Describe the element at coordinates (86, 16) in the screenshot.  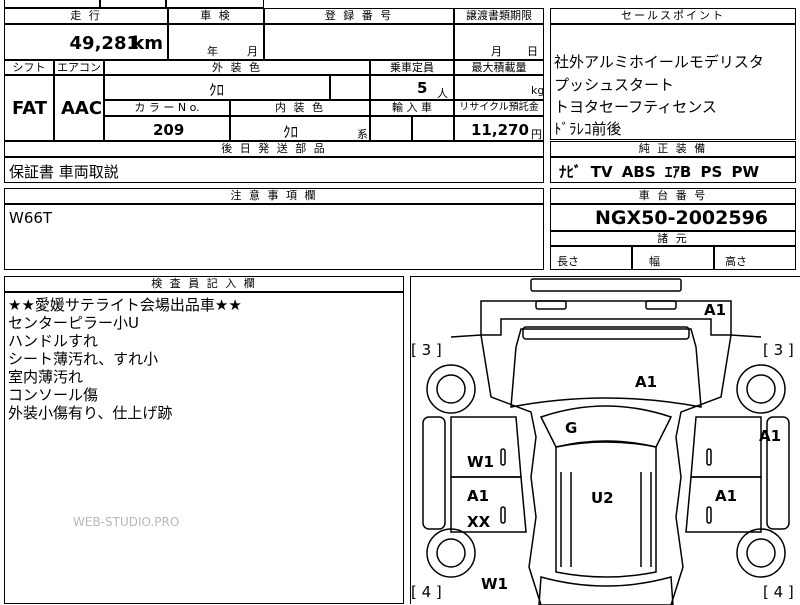
I see `mileage-label: 走 行` at that location.